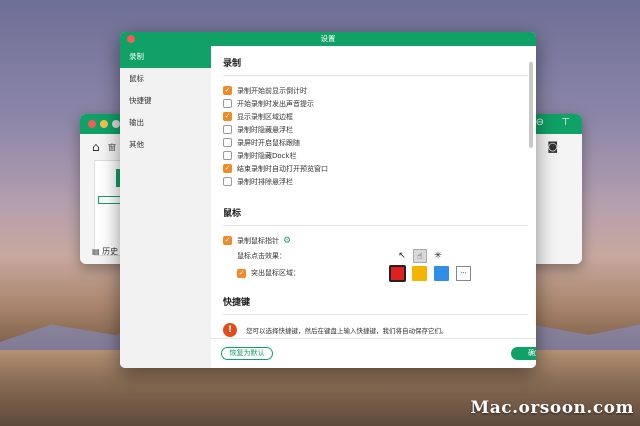 The image size is (640, 426). Describe the element at coordinates (552, 408) in the screenshot. I see `watermark: Mac.orsoon.com` at that location.